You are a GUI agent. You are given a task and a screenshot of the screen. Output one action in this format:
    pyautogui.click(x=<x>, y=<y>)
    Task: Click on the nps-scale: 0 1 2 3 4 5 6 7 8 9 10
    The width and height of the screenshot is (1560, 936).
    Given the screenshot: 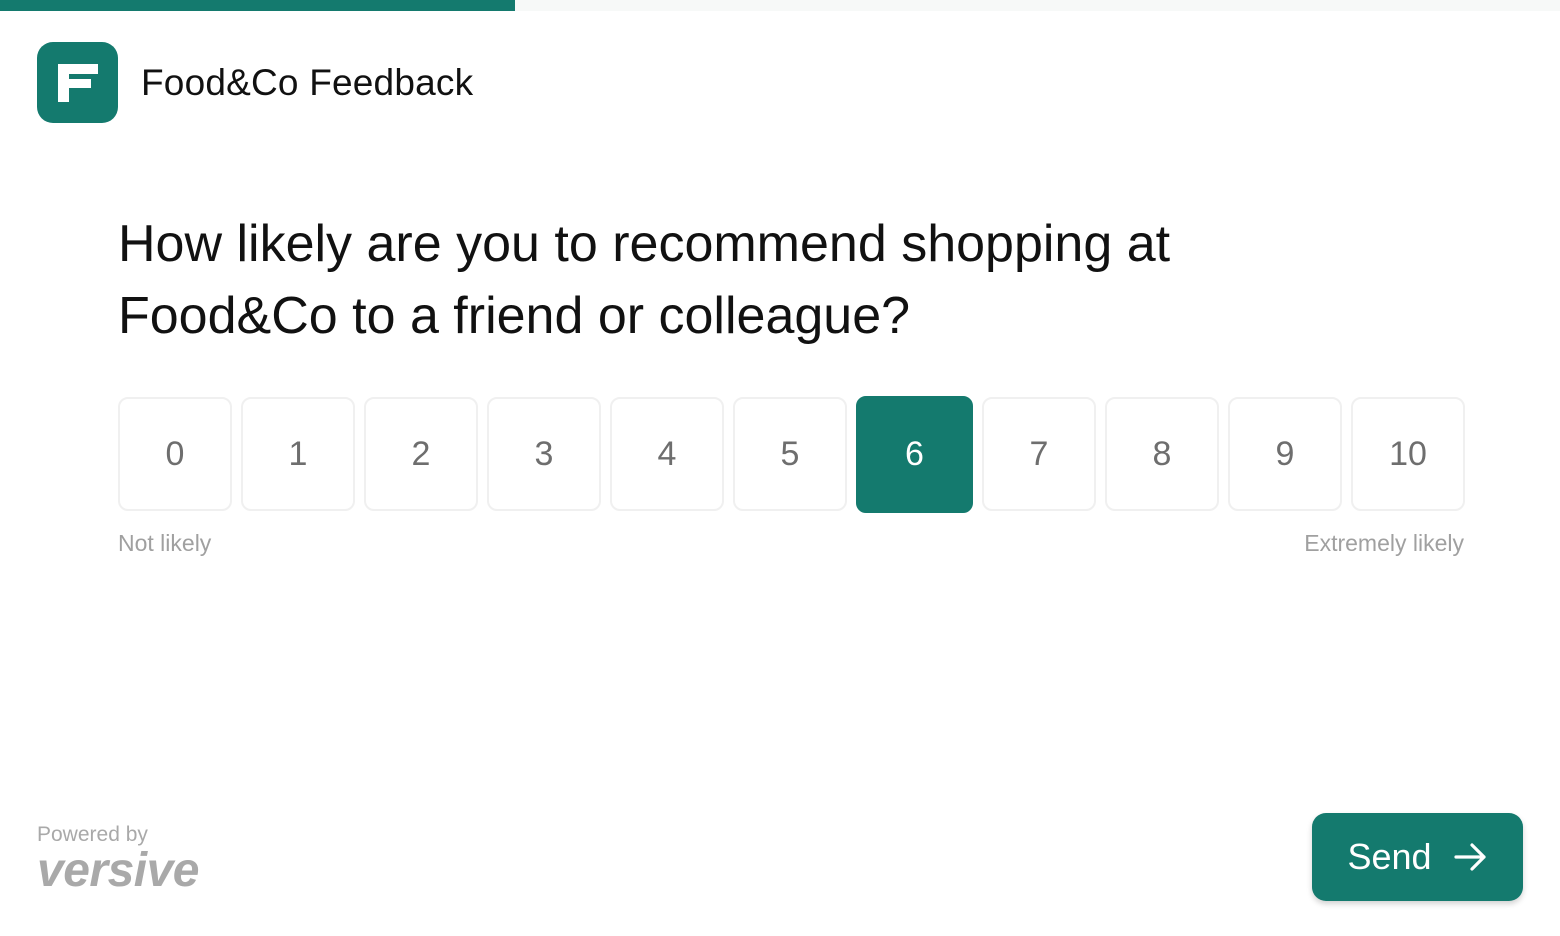 What is the action you would take?
    pyautogui.click(x=791, y=454)
    